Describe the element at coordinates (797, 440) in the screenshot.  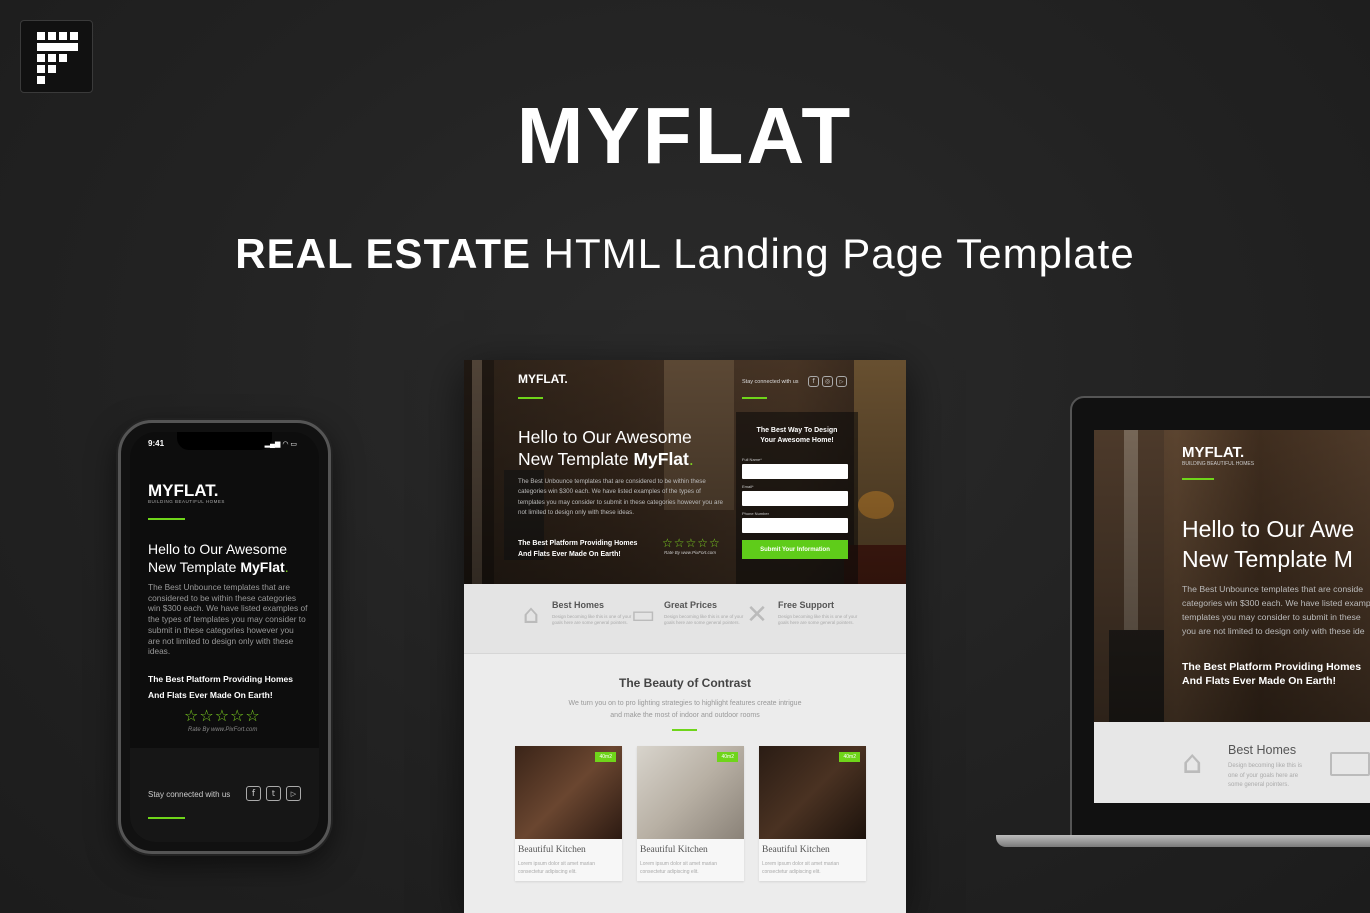
I see `form-heading-line2: Your Awesome Home!` at that location.